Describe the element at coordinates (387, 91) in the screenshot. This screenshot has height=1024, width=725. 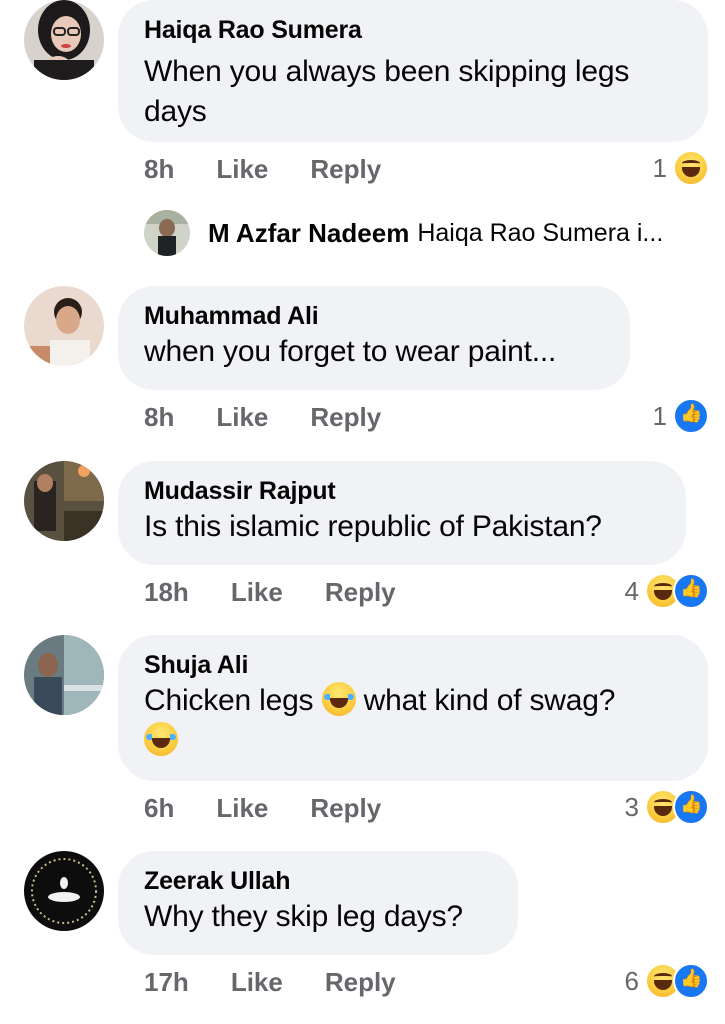
I see `comment-text: When you always been skipping legs days` at that location.